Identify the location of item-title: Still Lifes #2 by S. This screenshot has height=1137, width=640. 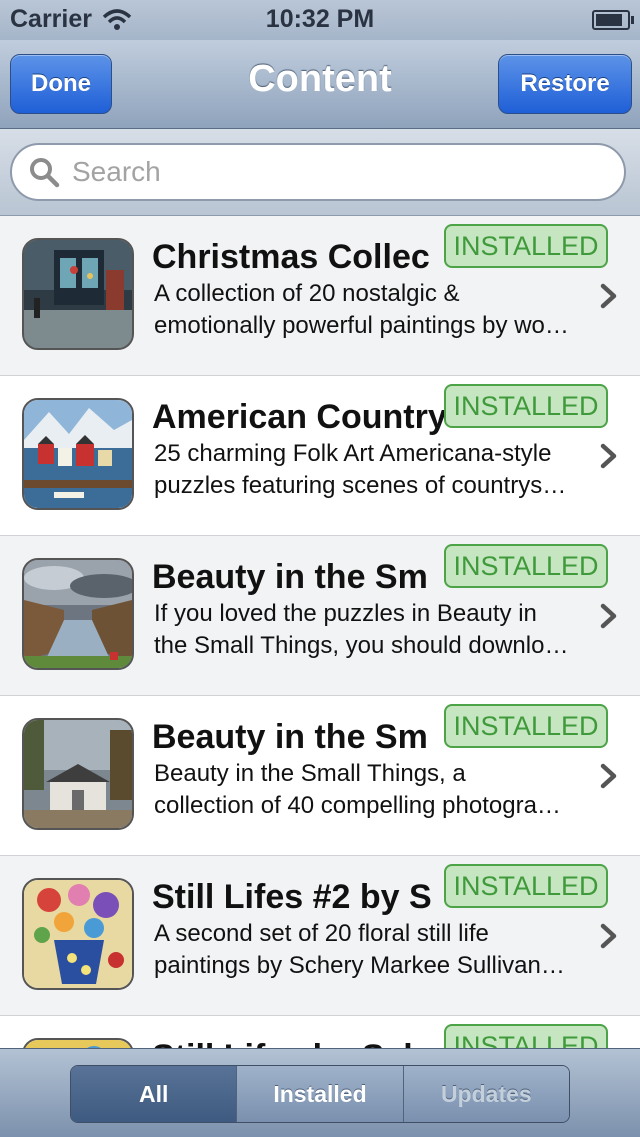
(292, 897).